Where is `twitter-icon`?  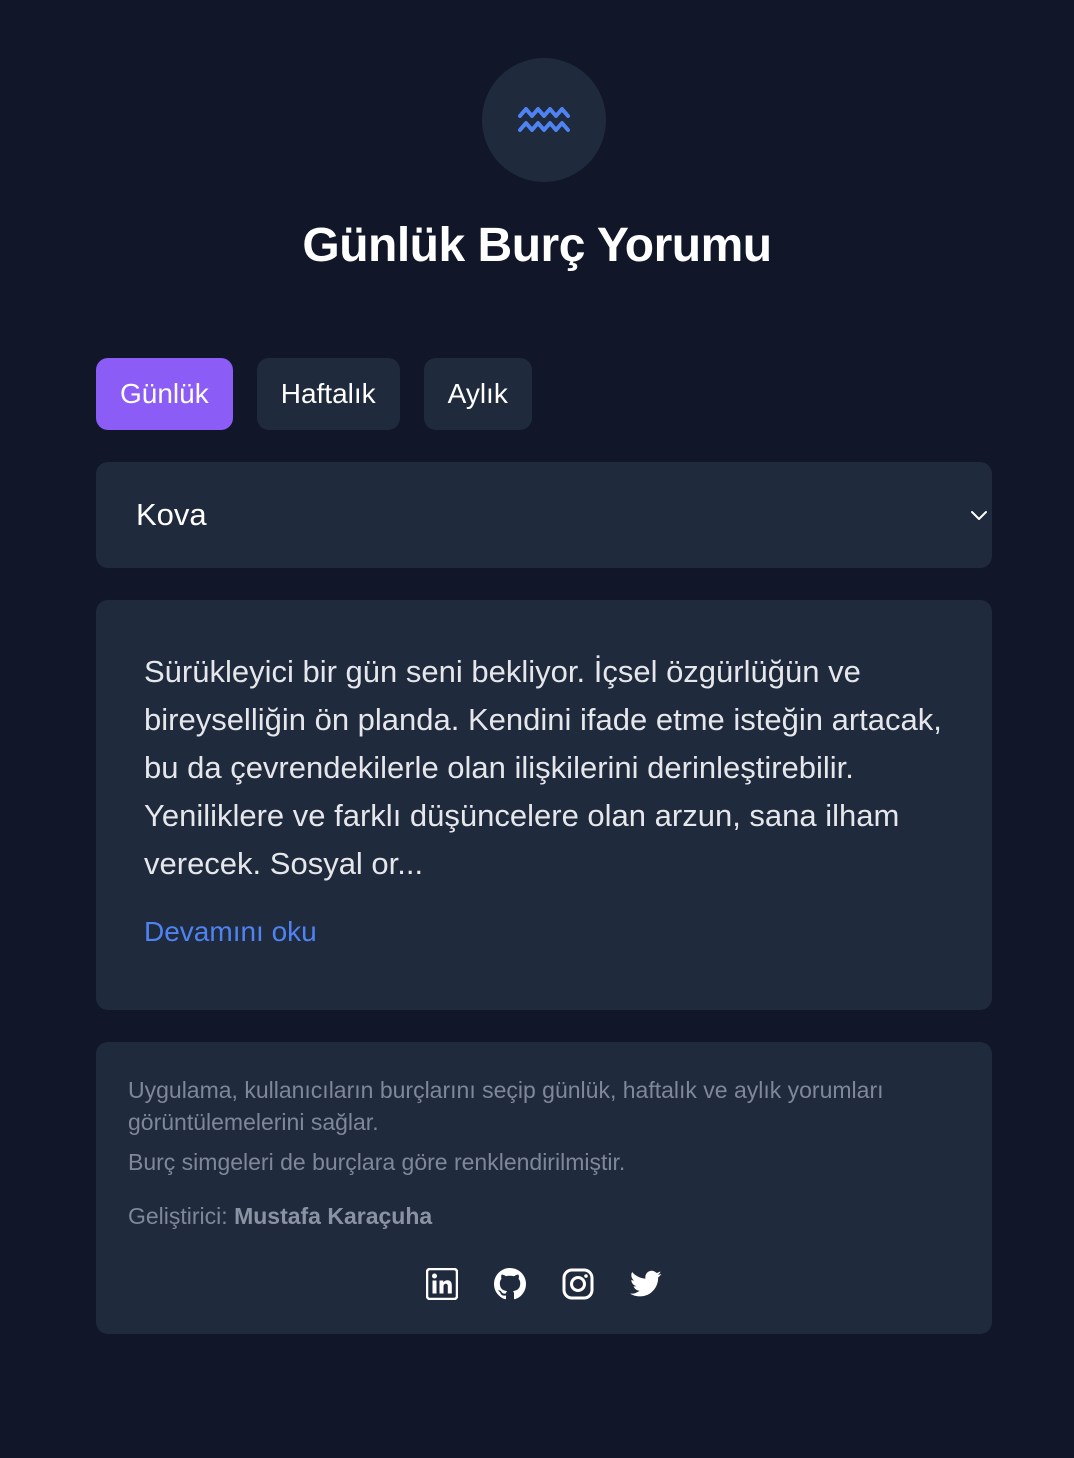 twitter-icon is located at coordinates (646, 1283).